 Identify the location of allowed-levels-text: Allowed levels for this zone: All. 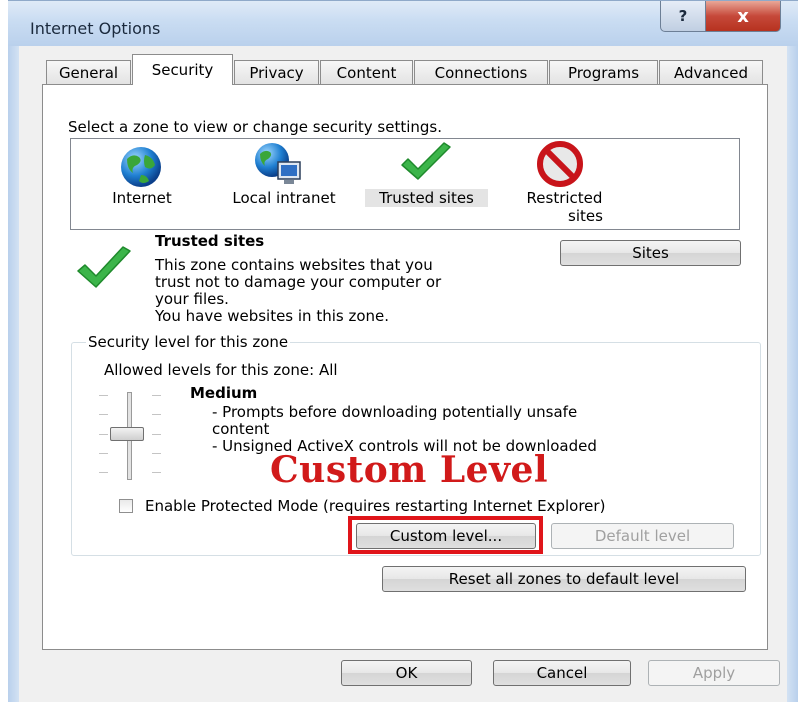
(221, 370).